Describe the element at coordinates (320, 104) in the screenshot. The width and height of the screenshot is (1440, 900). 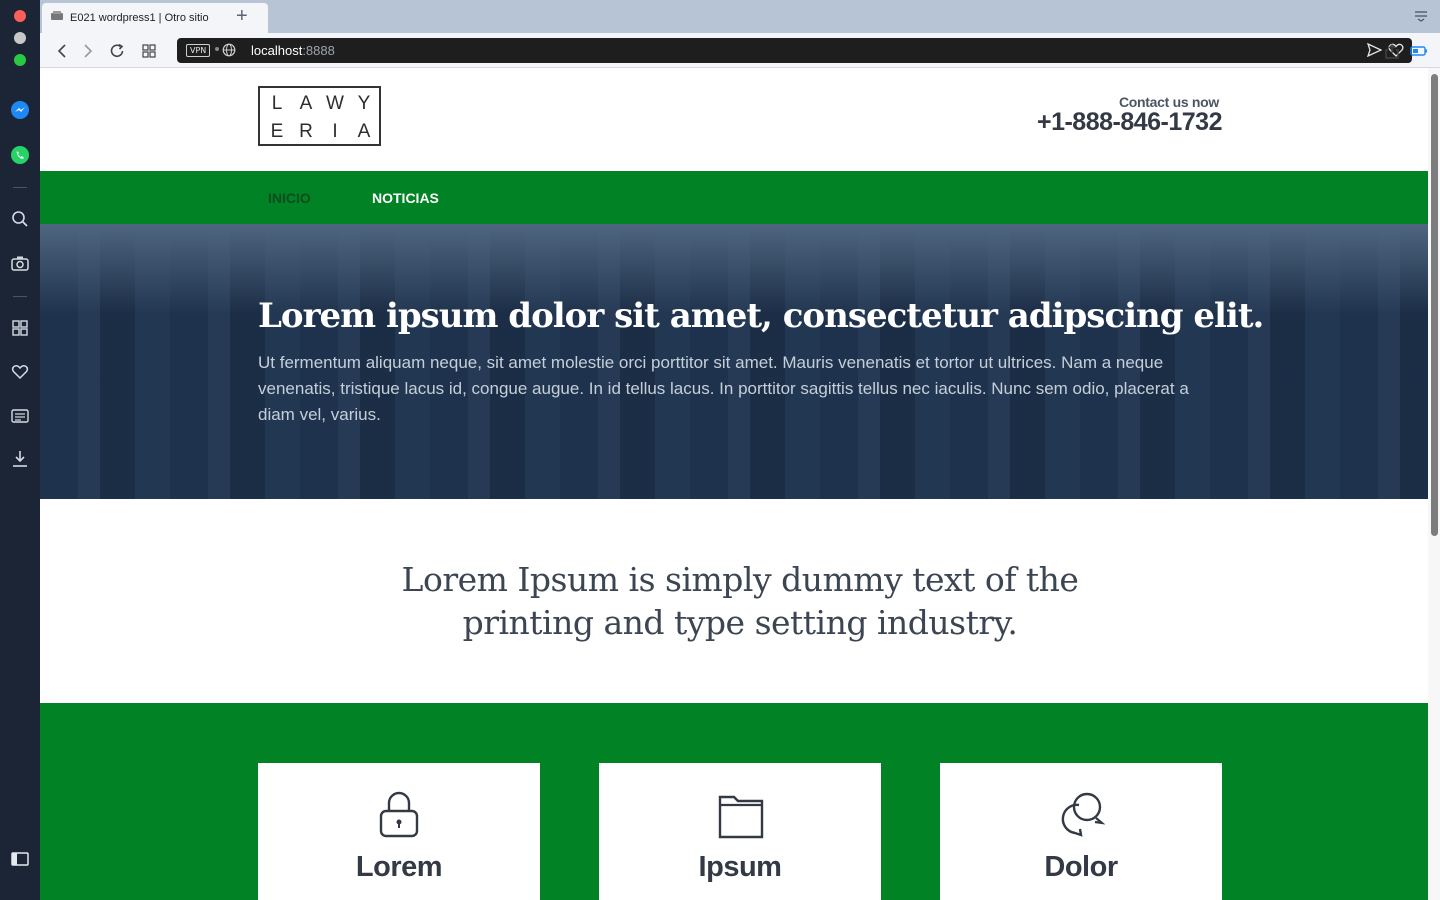
I see `logo-row-top: L A W Y` at that location.